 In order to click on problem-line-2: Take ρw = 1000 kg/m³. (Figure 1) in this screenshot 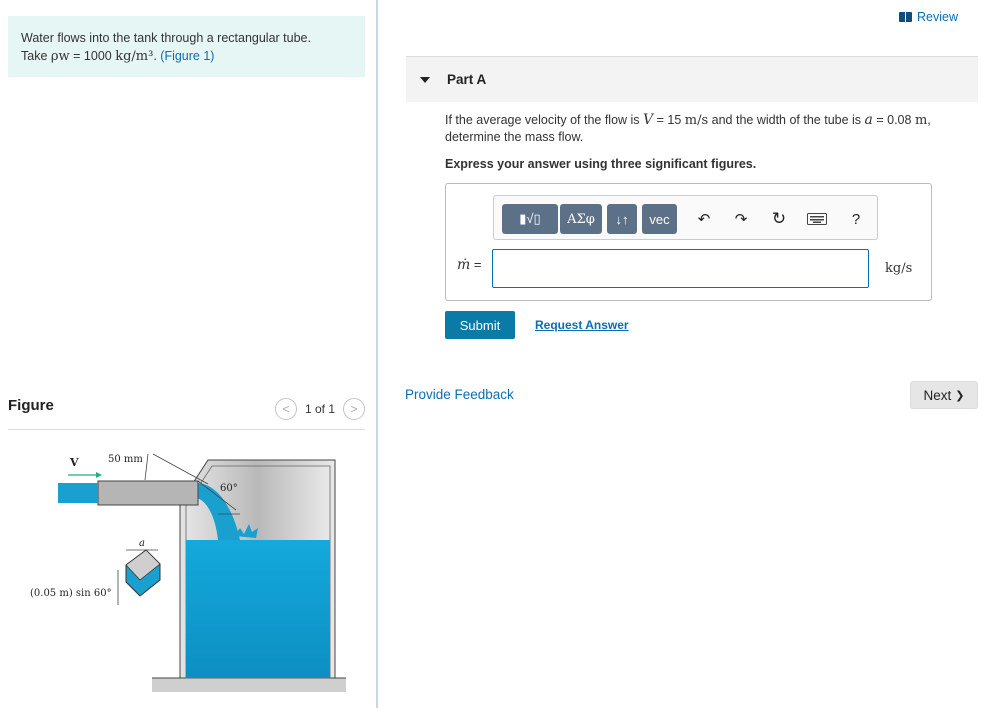, I will do `click(186, 56)`.